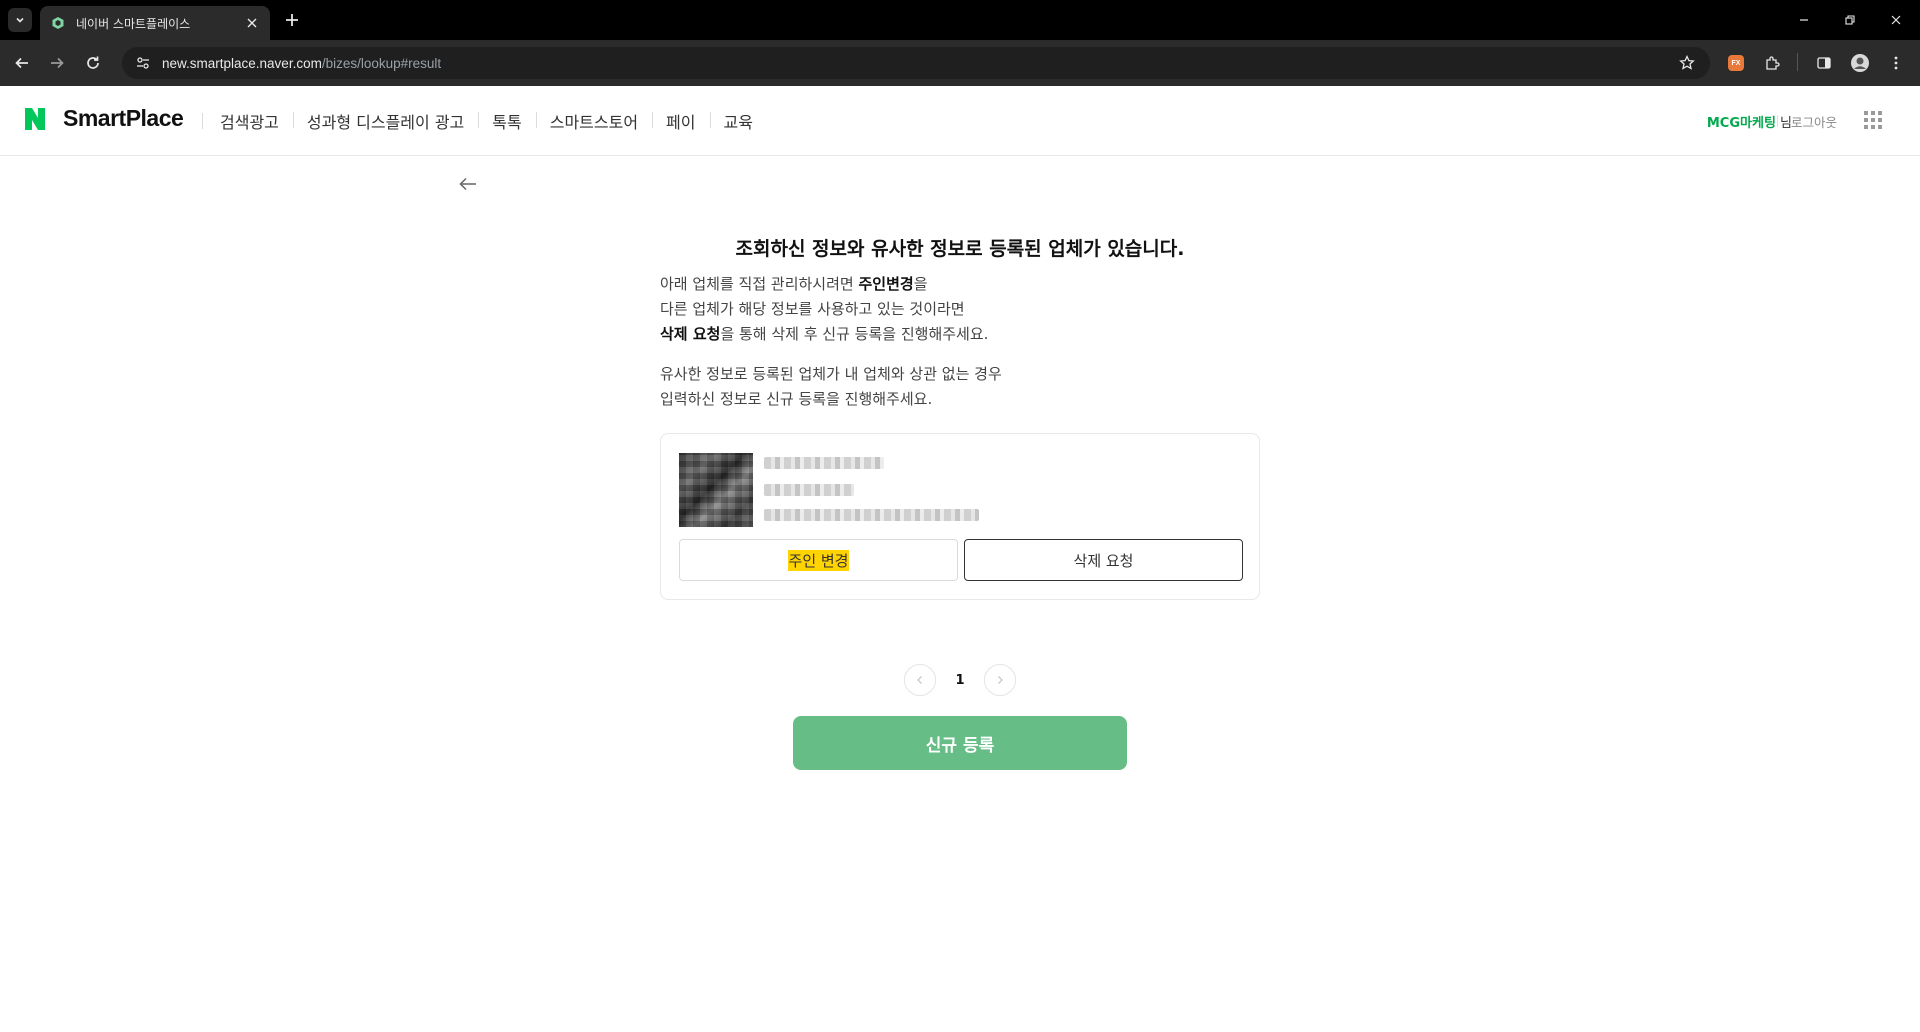  I want to click on header-divider, so click(1777, 121).